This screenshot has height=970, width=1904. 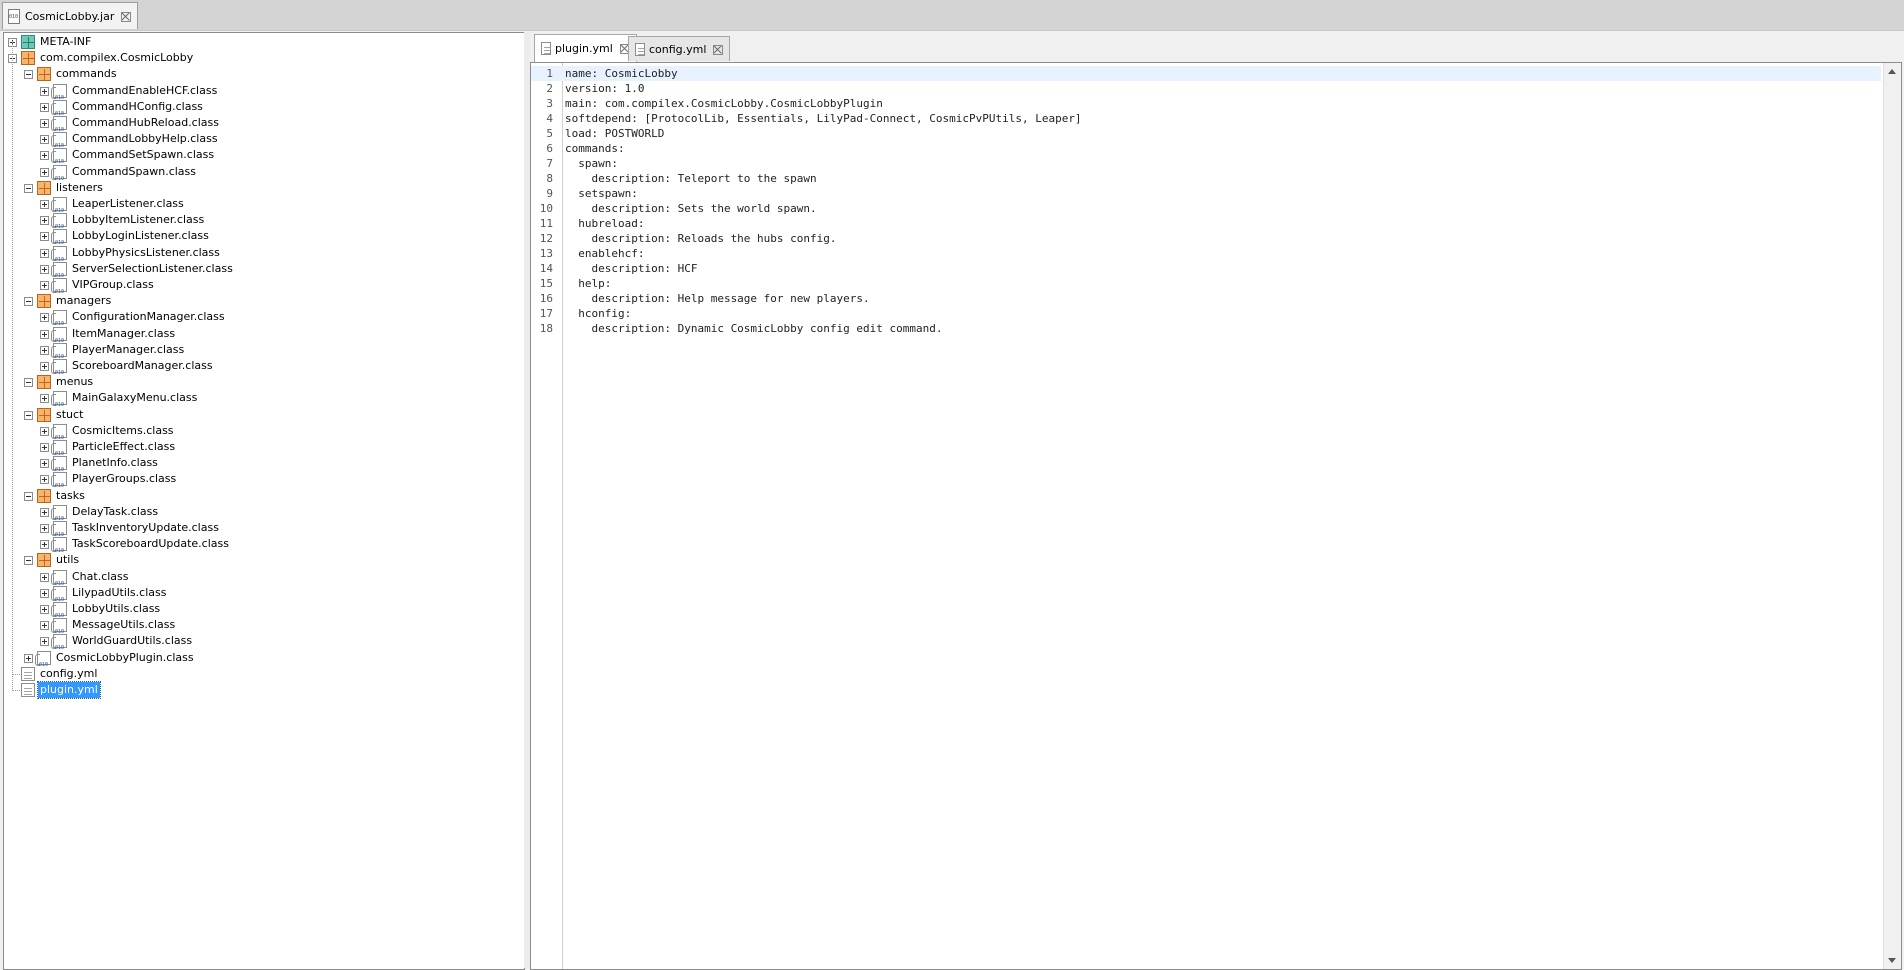 I want to click on tree-item: VIPGroup.class, so click(x=264, y=288).